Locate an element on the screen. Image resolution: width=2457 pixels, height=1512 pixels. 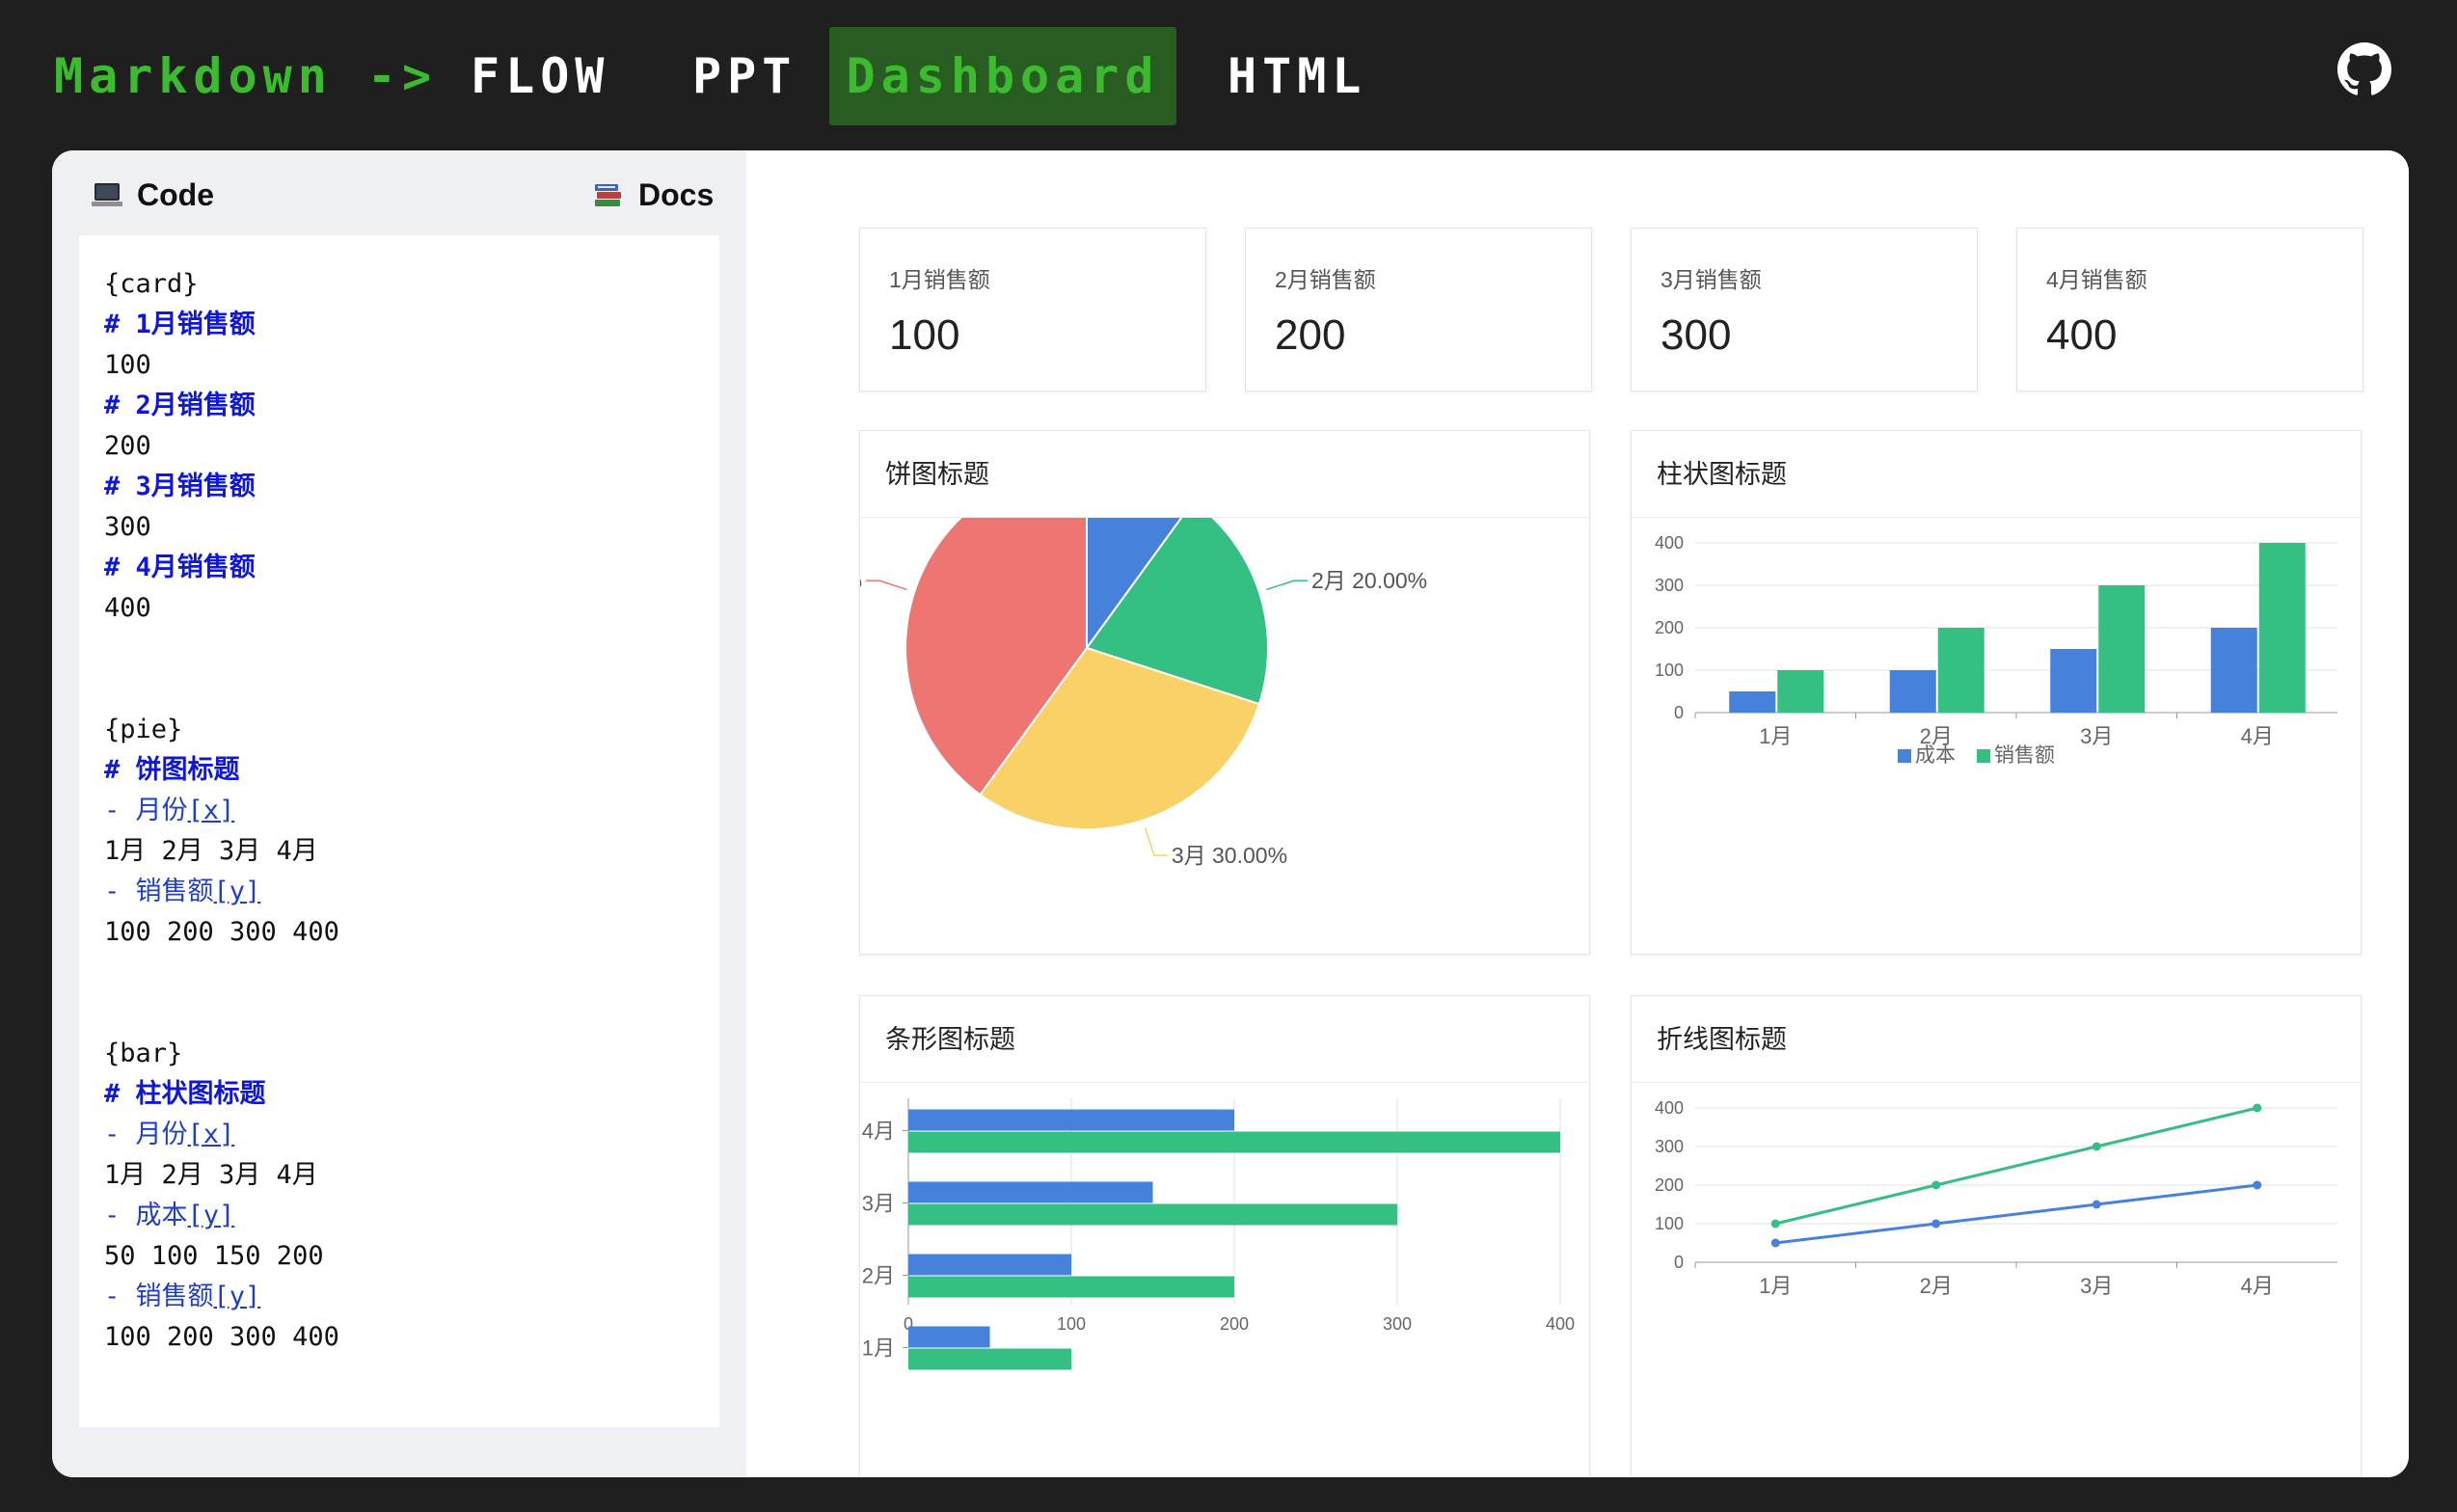
code-line: 200 is located at coordinates (399, 446).